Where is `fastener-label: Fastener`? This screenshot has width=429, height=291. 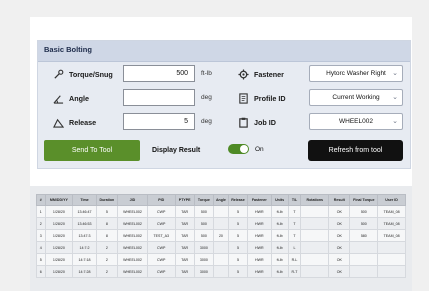
fastener-label: Fastener is located at coordinates (269, 74).